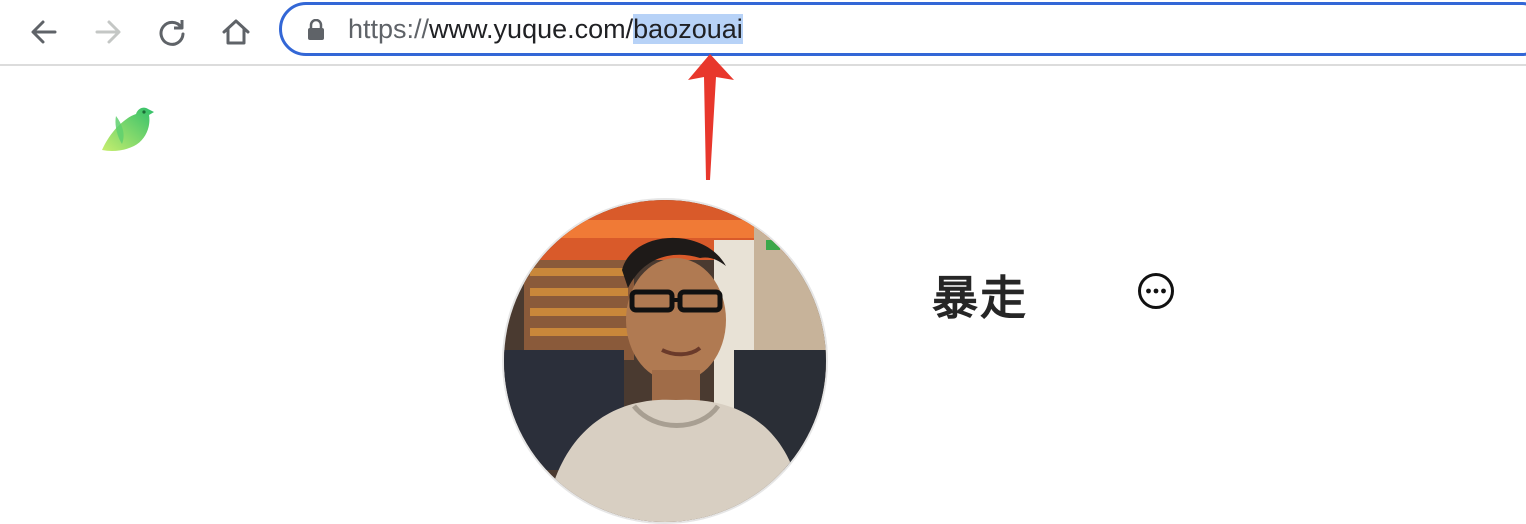  Describe the element at coordinates (710, 120) in the screenshot. I see `red-arrow-annotation` at that location.